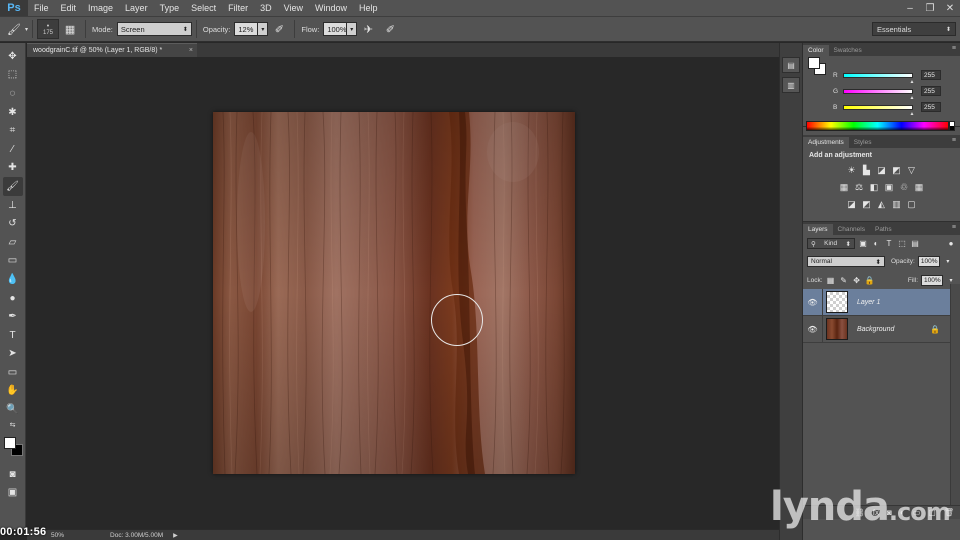 Image resolution: width=960 pixels, height=540 pixels. I want to click on zoom-level: 50%, so click(57, 535).